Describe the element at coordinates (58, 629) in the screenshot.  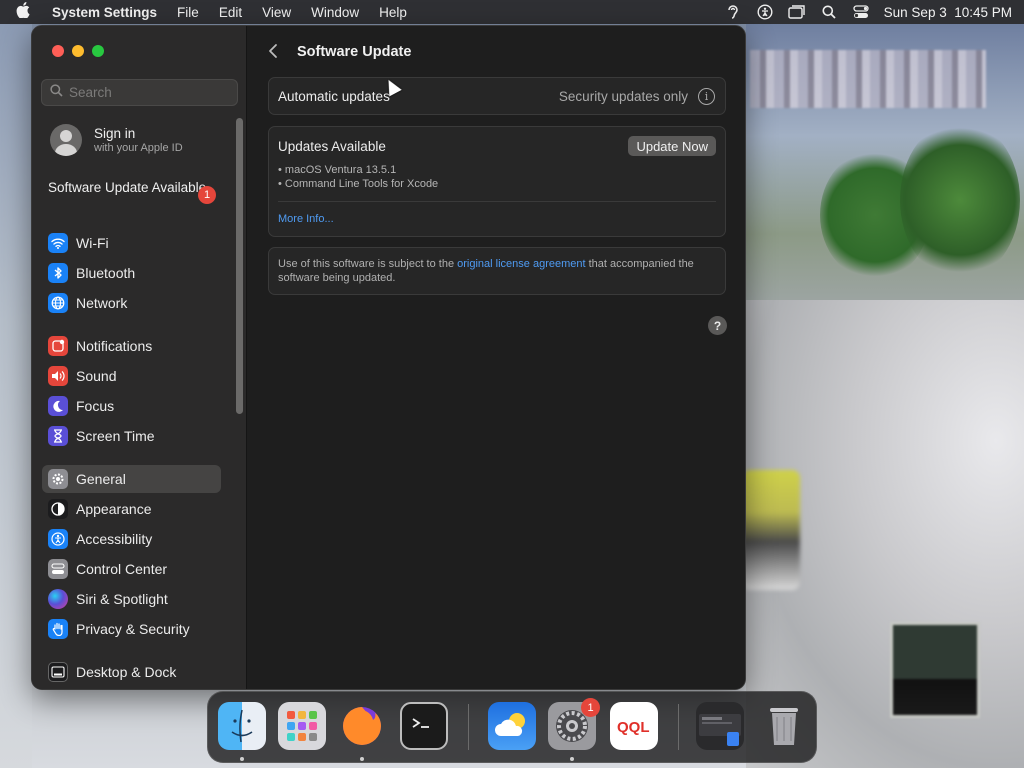
I see `hand-icon` at that location.